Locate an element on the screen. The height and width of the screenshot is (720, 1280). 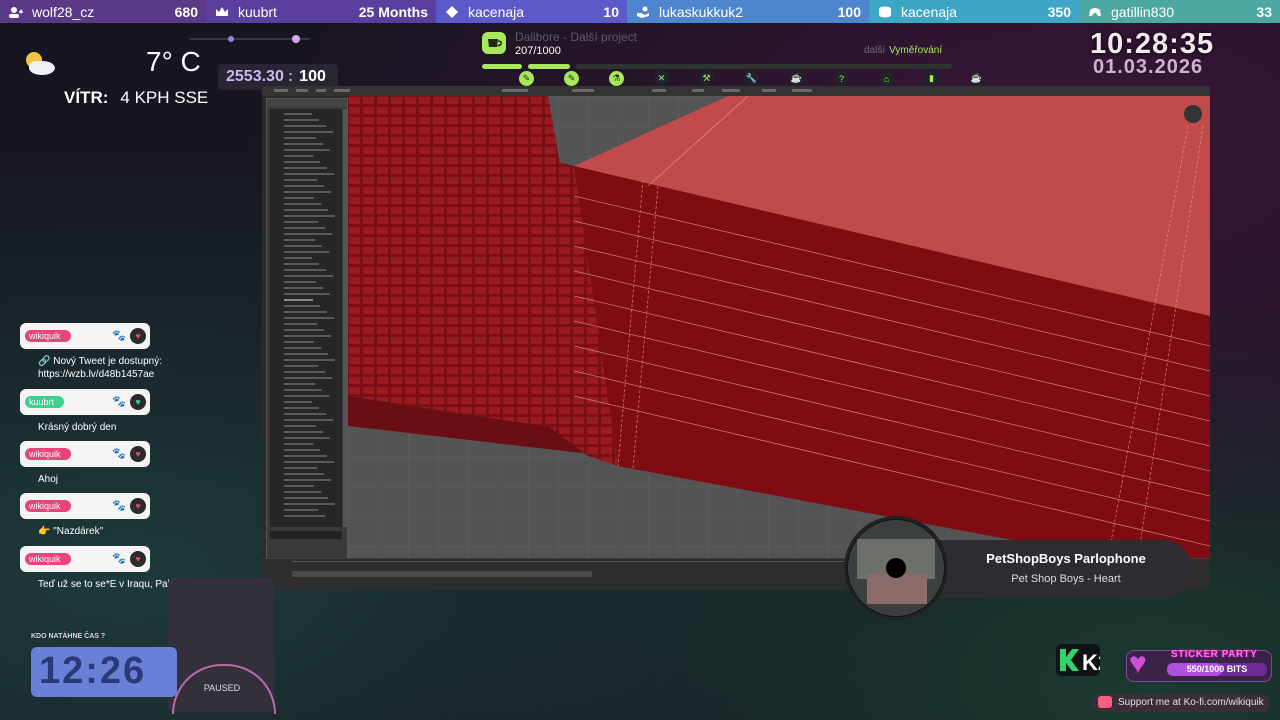
kofi-banner: Support me at Ko-fi.com/wikiquik is located at coordinates (1181, 703).